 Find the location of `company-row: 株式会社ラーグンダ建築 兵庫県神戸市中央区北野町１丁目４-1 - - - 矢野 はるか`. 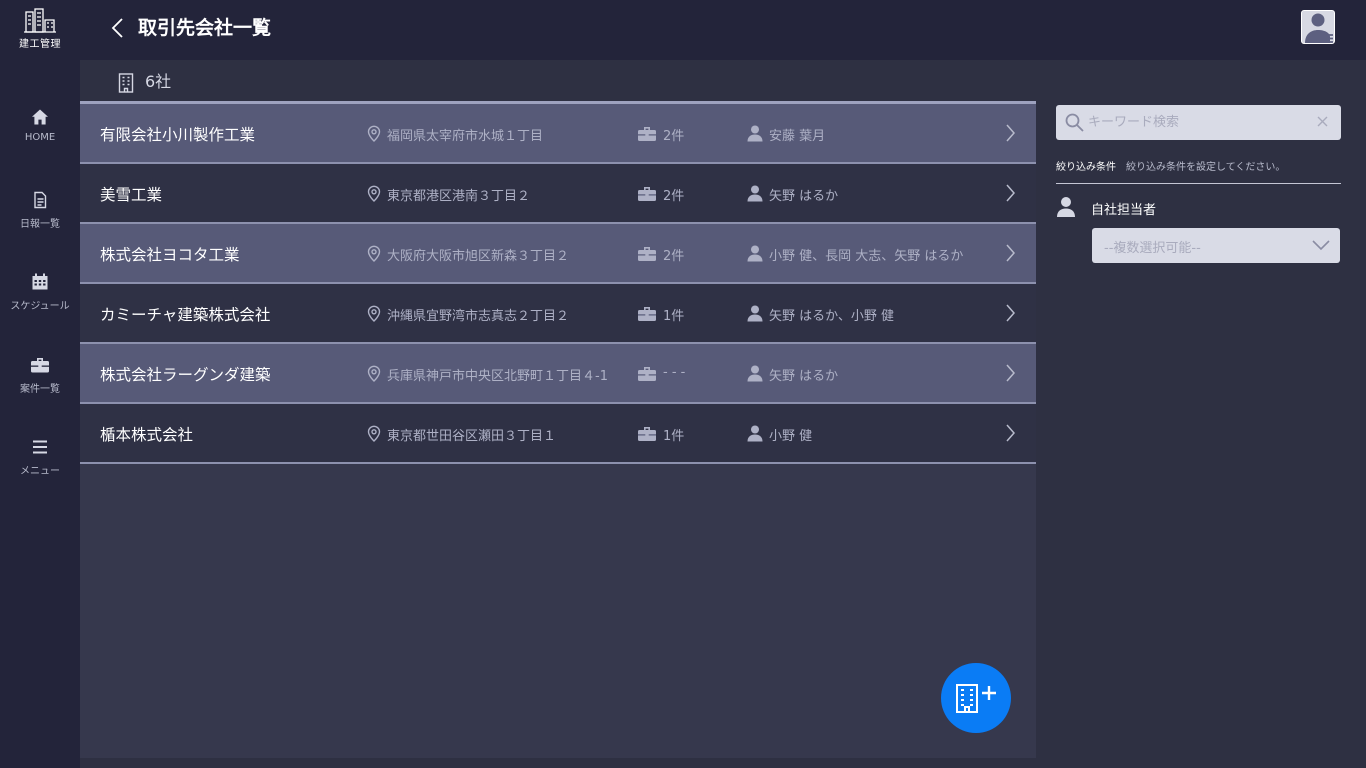

company-row: 株式会社ラーグンダ建築 兵庫県神戸市中央区北野町１丁目４-1 - - - 矢野 はるか is located at coordinates (558, 374).